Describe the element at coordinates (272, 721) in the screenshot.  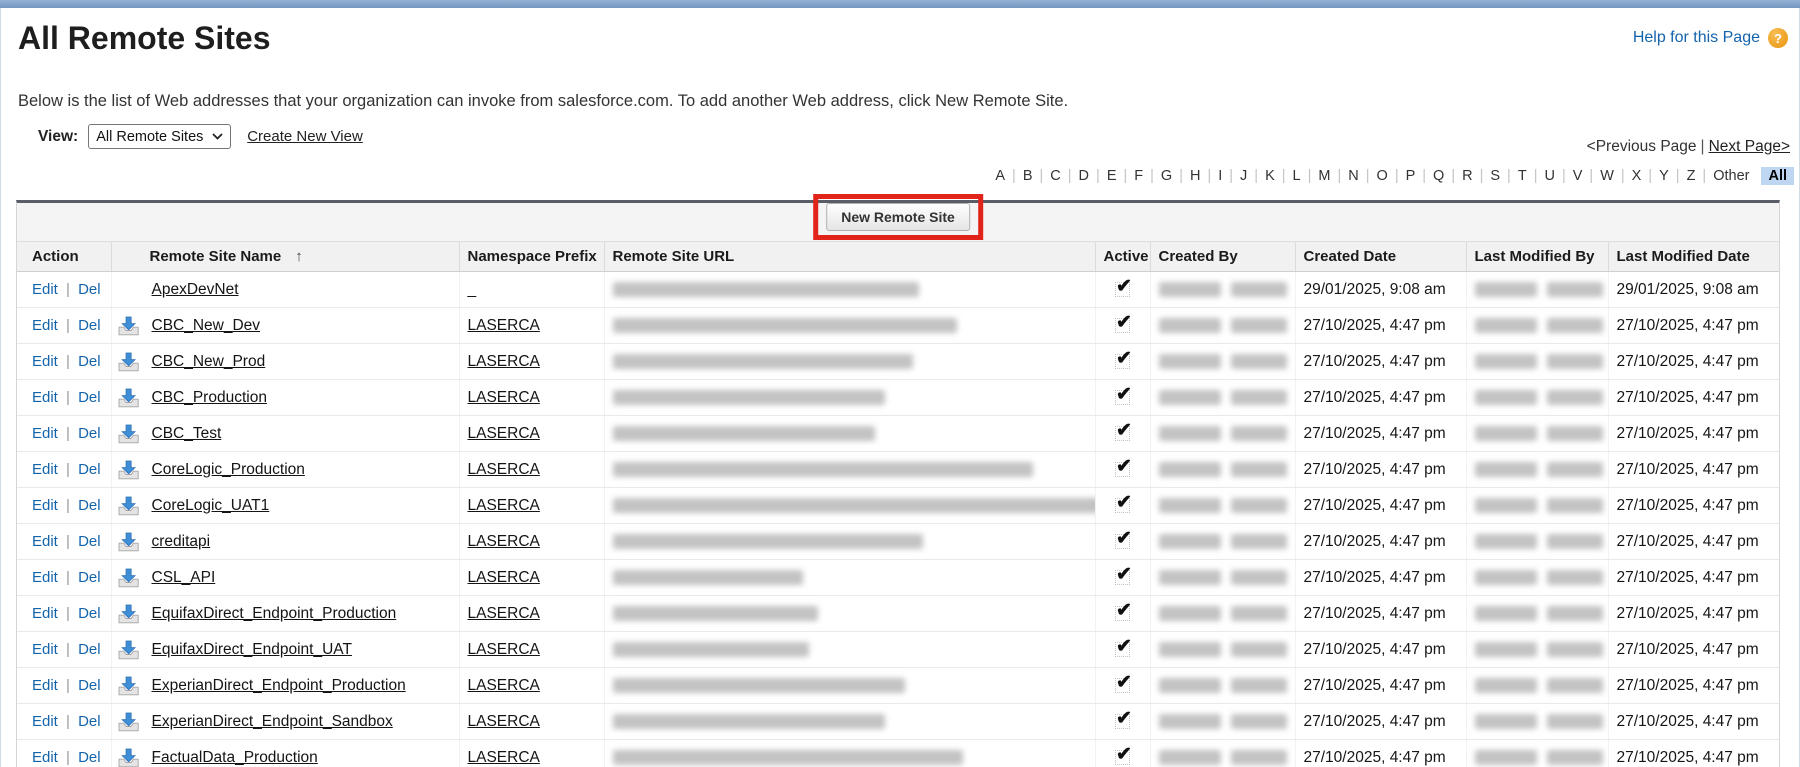
I see `remote-site-name-link: ExperianDirect_Endpoint_Sandbox` at that location.